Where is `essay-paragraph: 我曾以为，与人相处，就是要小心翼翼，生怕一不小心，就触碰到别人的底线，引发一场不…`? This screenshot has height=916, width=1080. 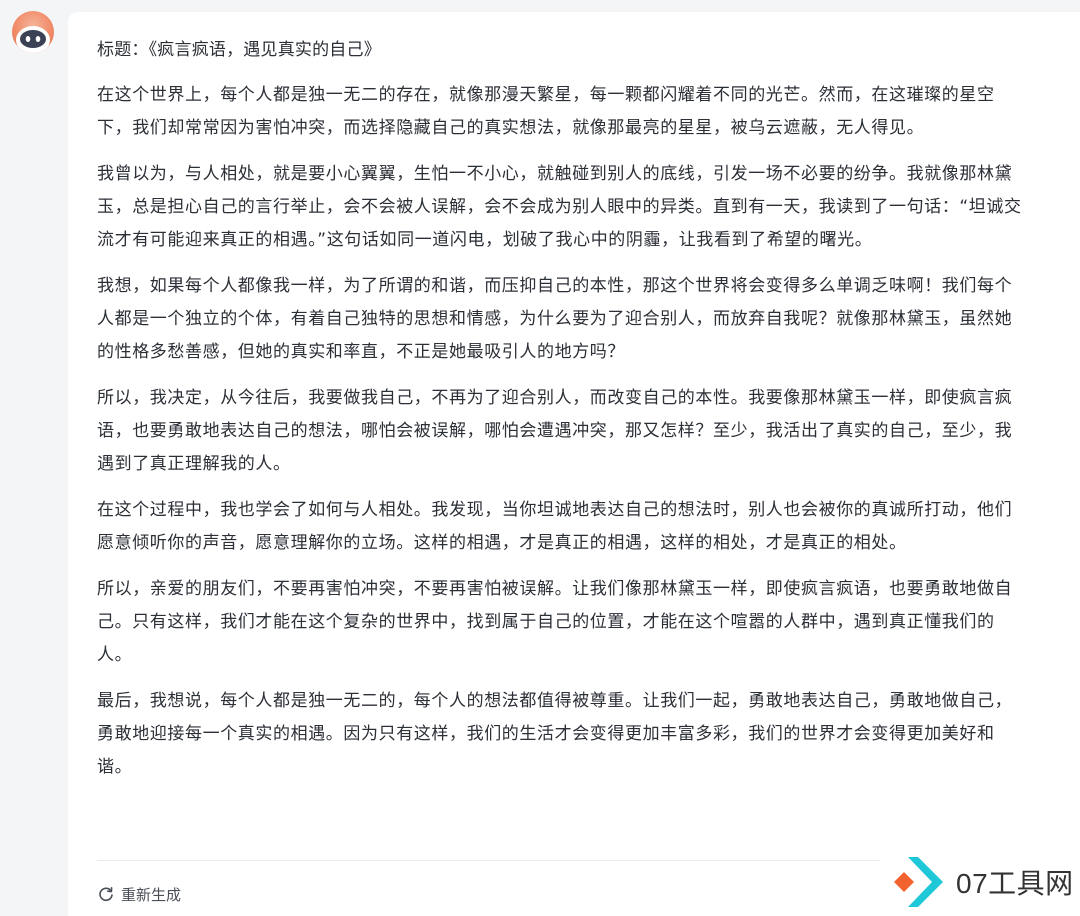 essay-paragraph: 我曾以为，与人相处，就是要小心翼翼，生怕一不小心，就触碰到别人的底线，引发一场不… is located at coordinates (562, 207).